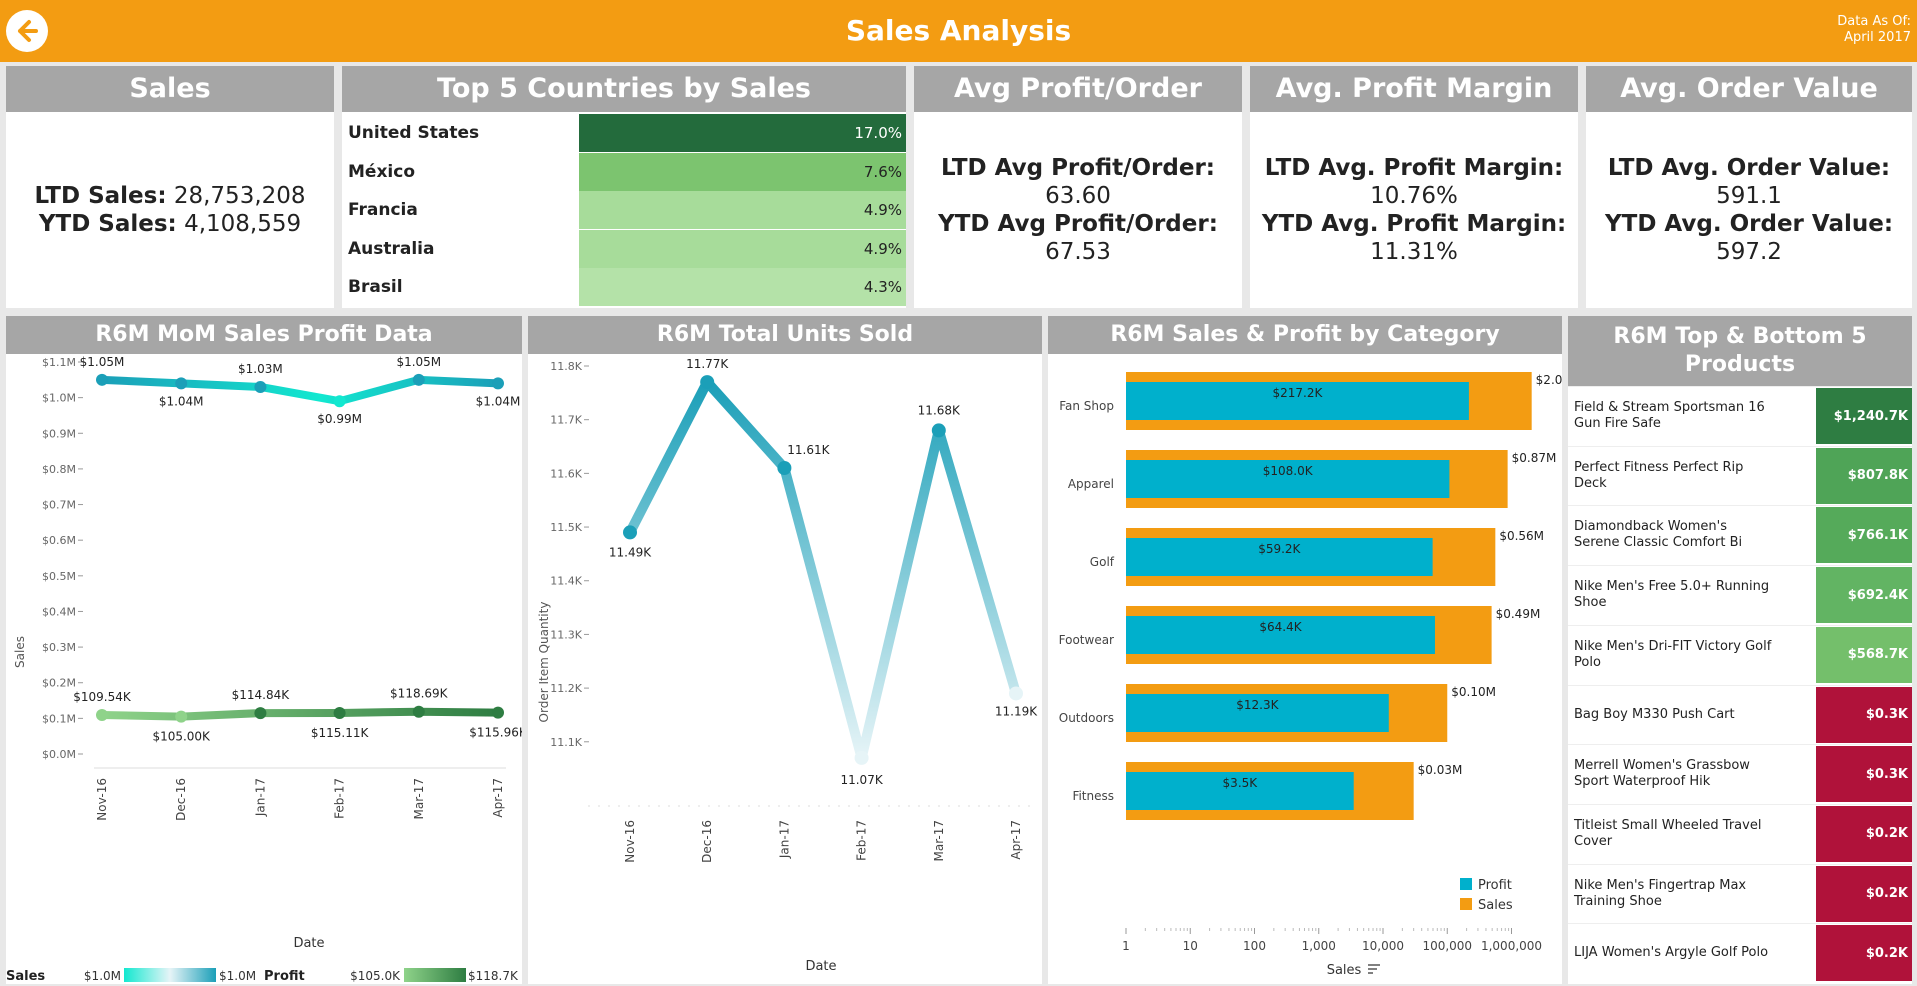 The height and width of the screenshot is (986, 1917). What do you see at coordinates (1447, 946) in the screenshot?
I see `x-tick-label: 100,000` at bounding box center [1447, 946].